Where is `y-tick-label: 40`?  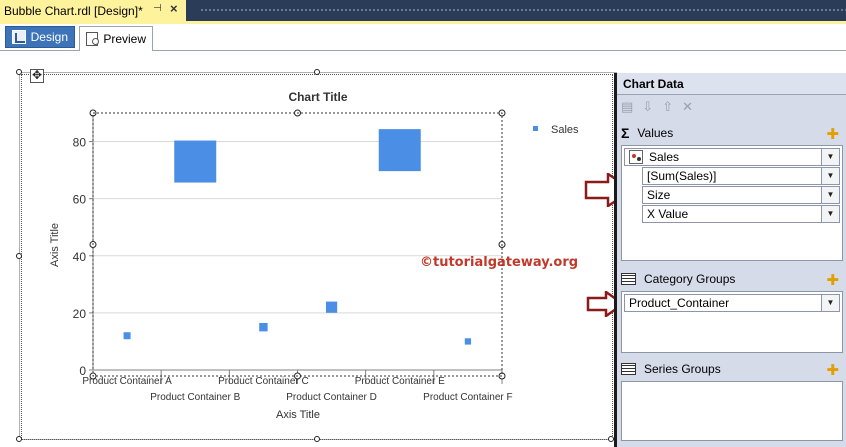 y-tick-label: 40 is located at coordinates (80, 257).